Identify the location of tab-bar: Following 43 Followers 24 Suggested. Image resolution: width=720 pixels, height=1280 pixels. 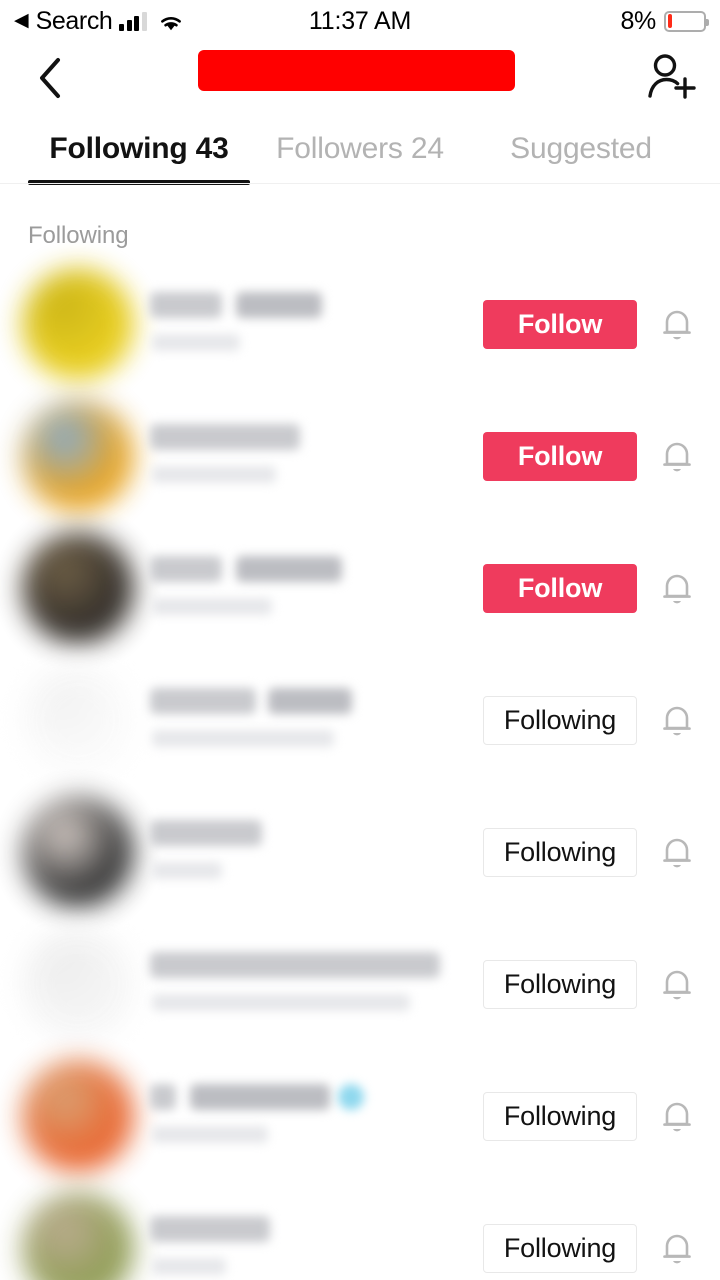
(360, 149).